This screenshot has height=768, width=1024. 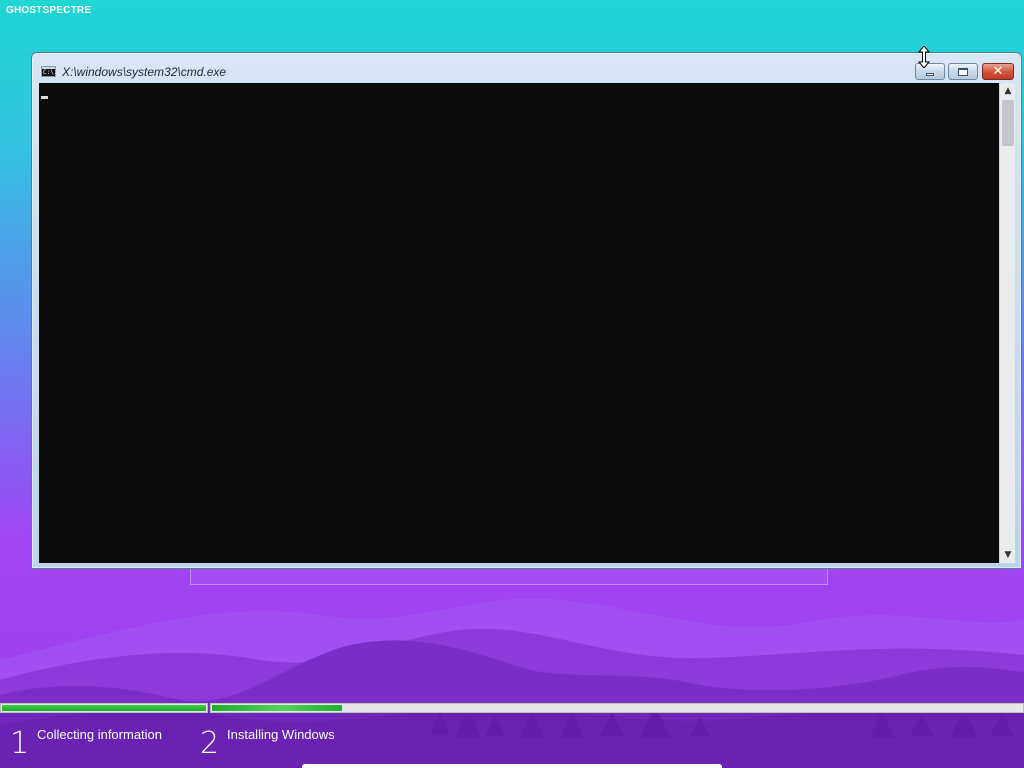 I want to click on scrollbar-thumb, so click(x=1008, y=123).